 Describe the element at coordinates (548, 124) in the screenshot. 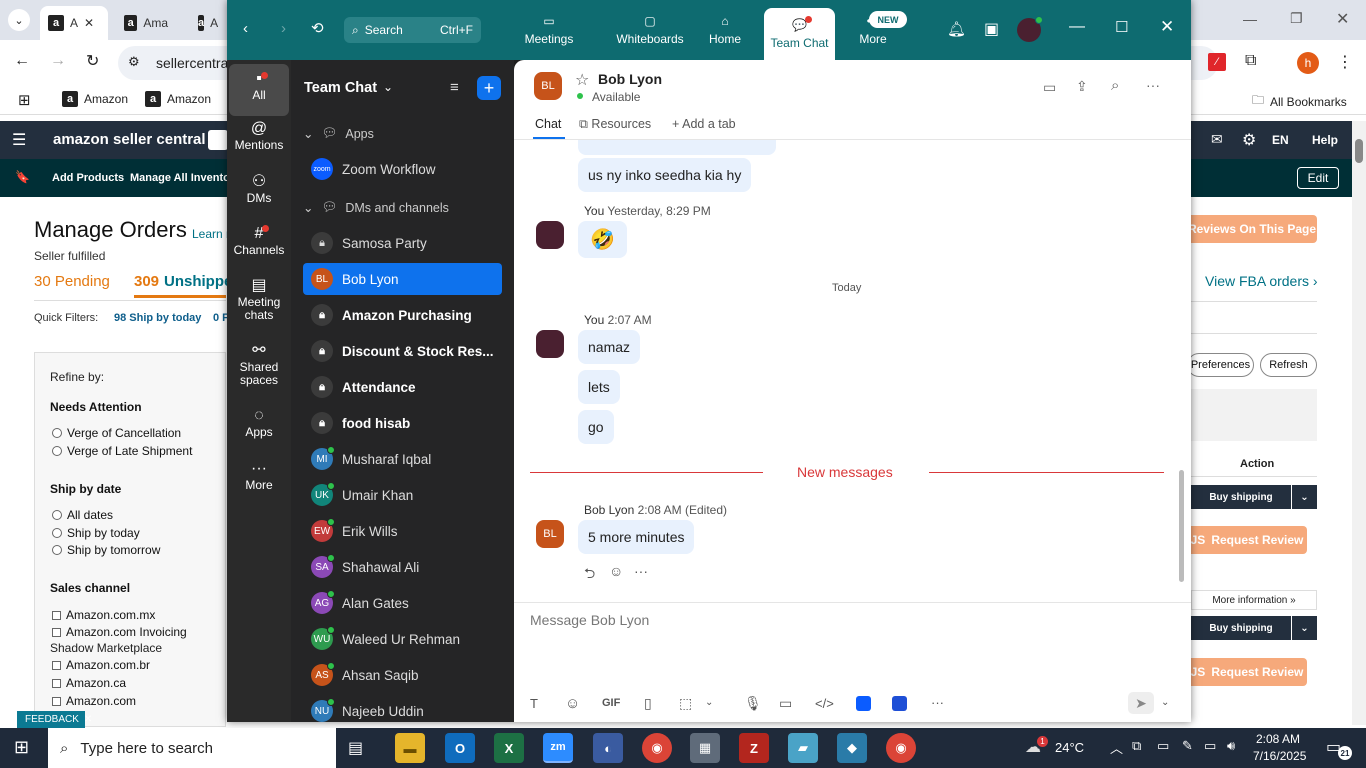

I see `tab-chat: Chat` at that location.